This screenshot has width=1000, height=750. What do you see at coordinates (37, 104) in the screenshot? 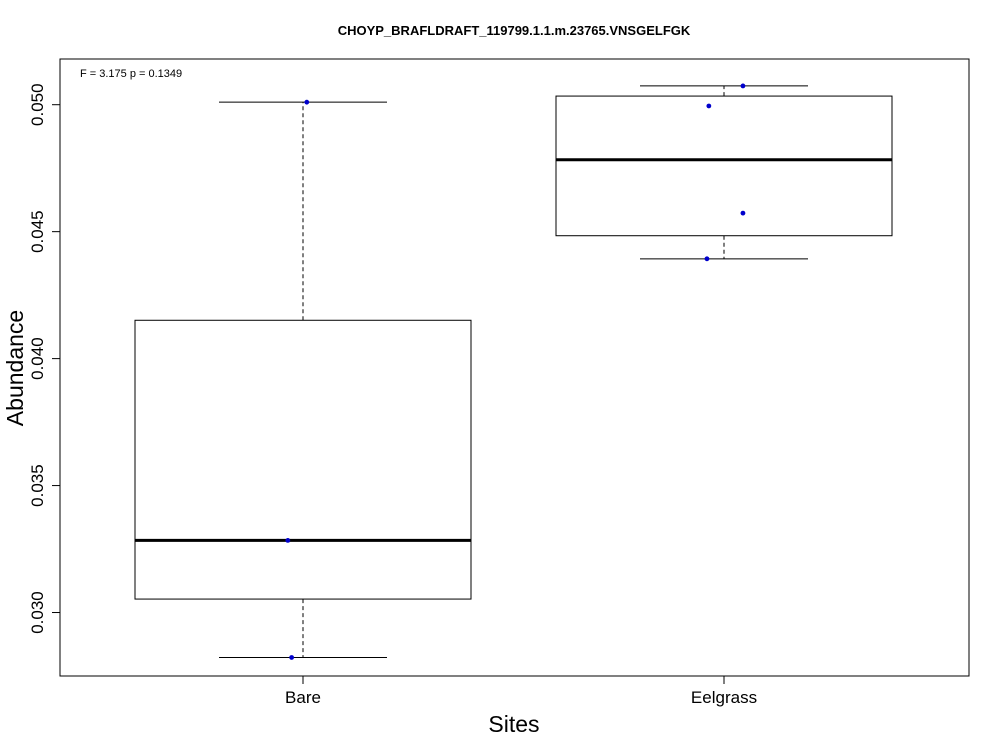
I see `y-tick-label: 0.050` at bounding box center [37, 104].